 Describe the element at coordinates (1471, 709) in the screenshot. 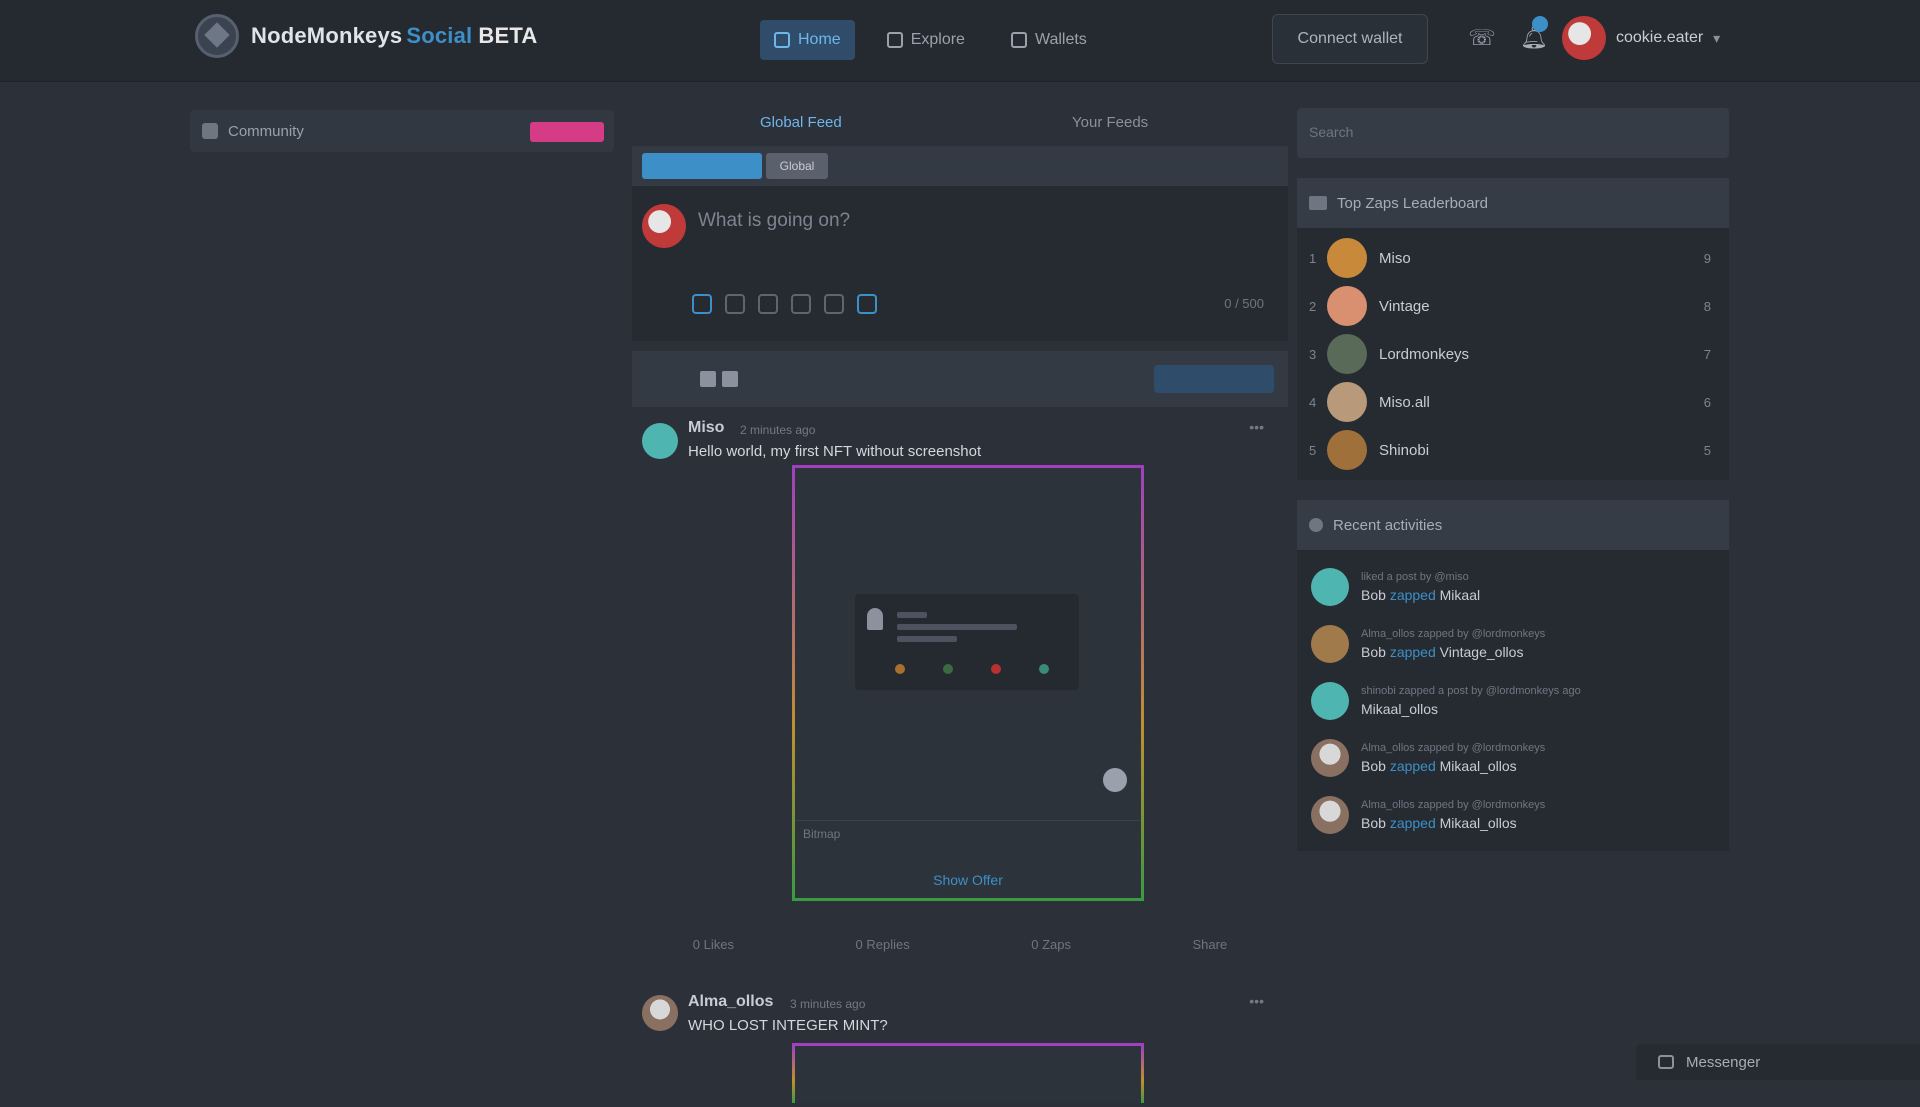

I see `activity-summary: Mikaal_ollos` at that location.